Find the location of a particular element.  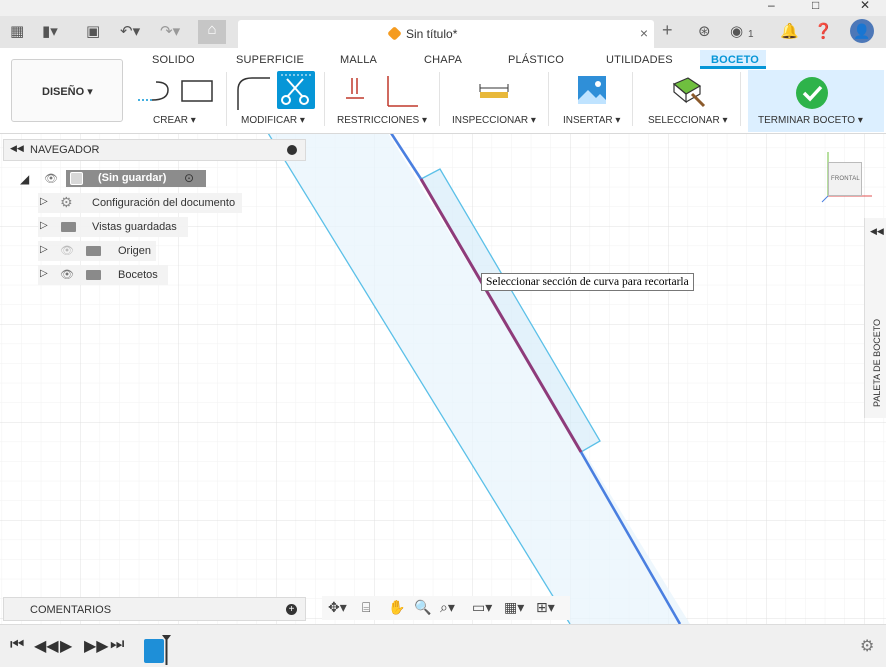

viewcube: FRONTAL is located at coordinates (845, 179).